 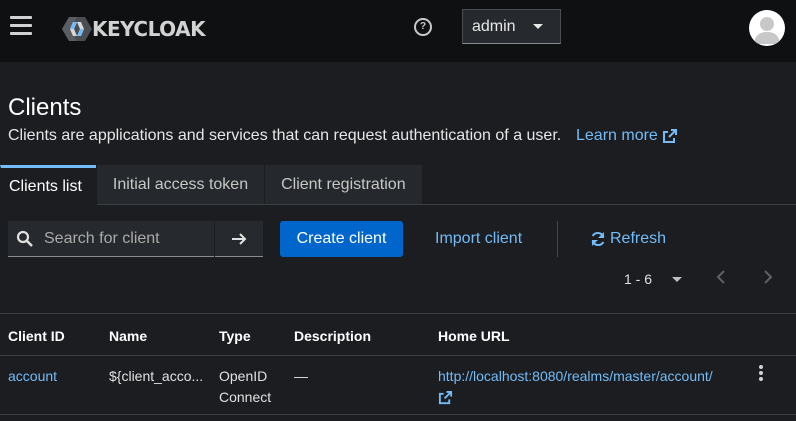 I want to click on menu-icon, so click(x=21, y=26).